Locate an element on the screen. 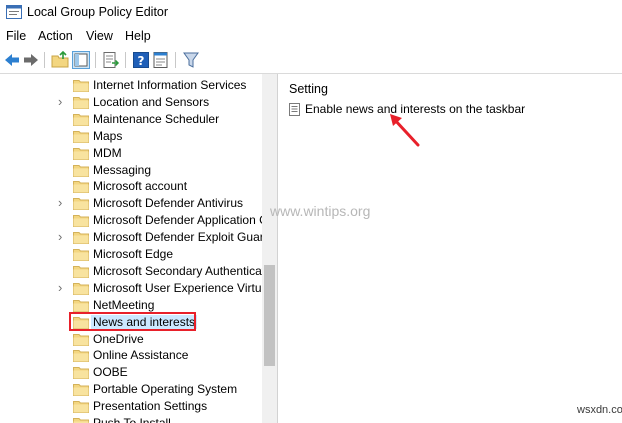 The height and width of the screenshot is (423, 622). menu-file: File is located at coordinates (16, 36).